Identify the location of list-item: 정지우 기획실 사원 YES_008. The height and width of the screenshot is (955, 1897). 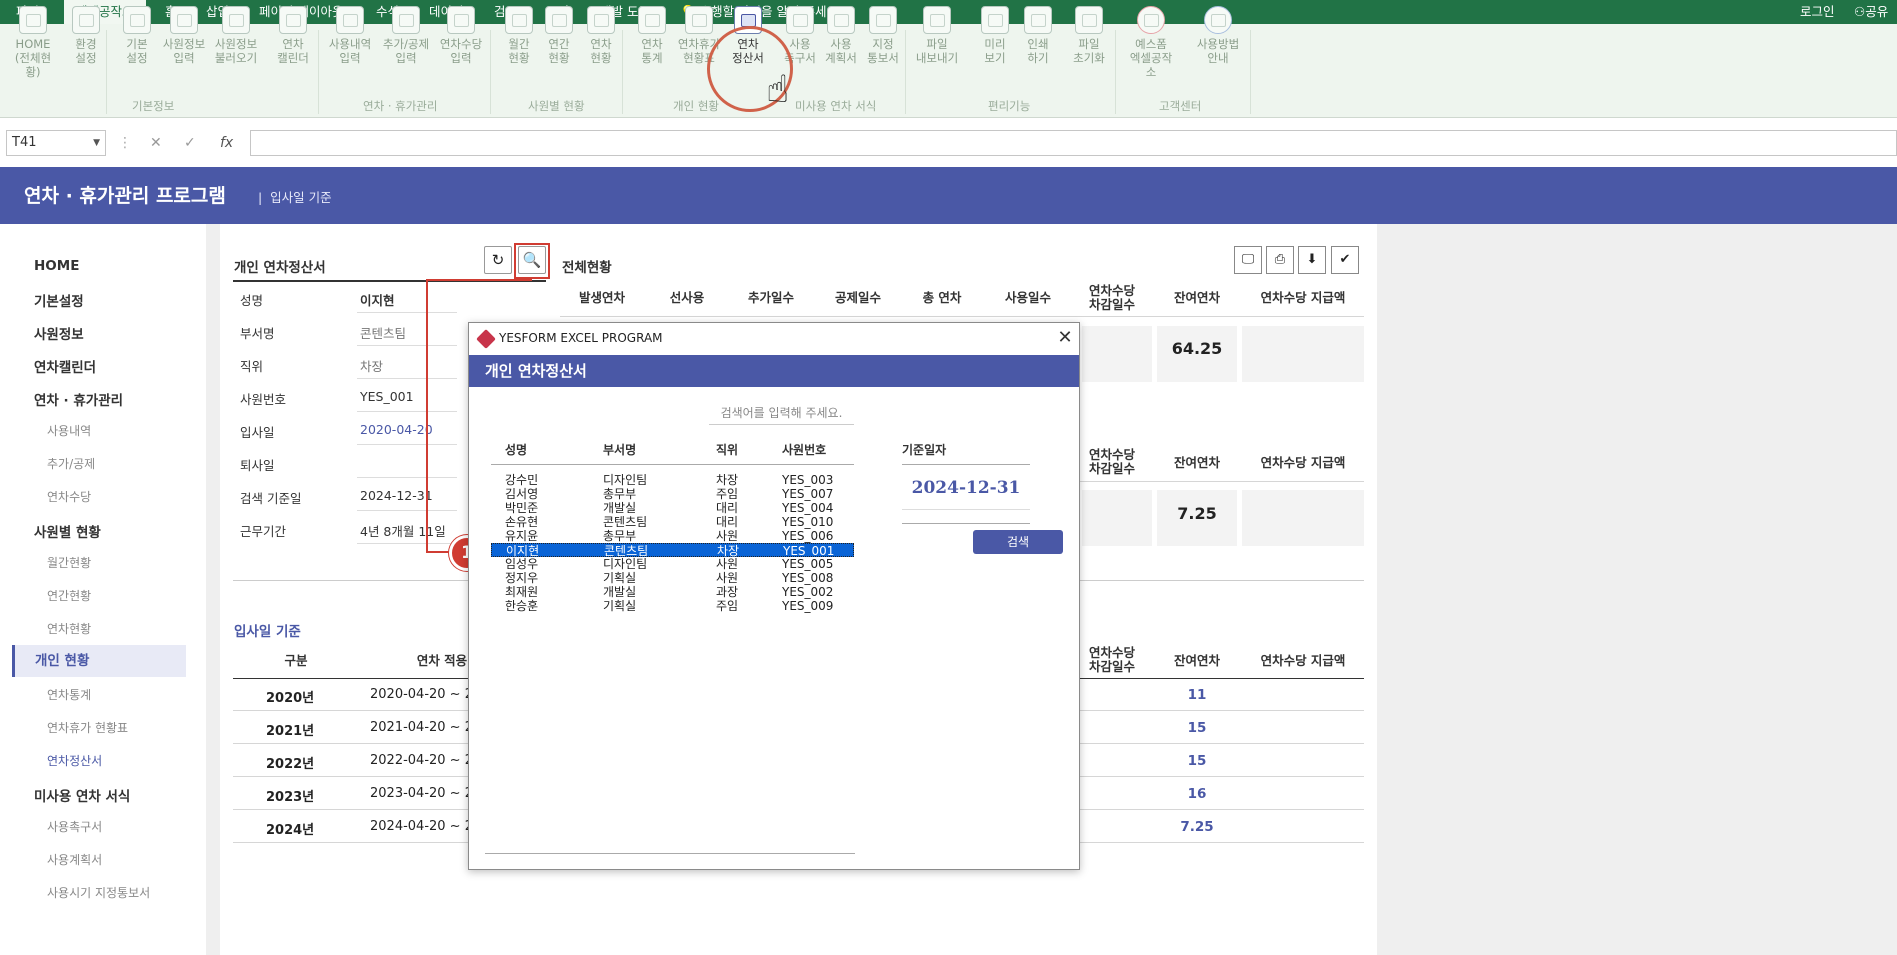
(672, 578).